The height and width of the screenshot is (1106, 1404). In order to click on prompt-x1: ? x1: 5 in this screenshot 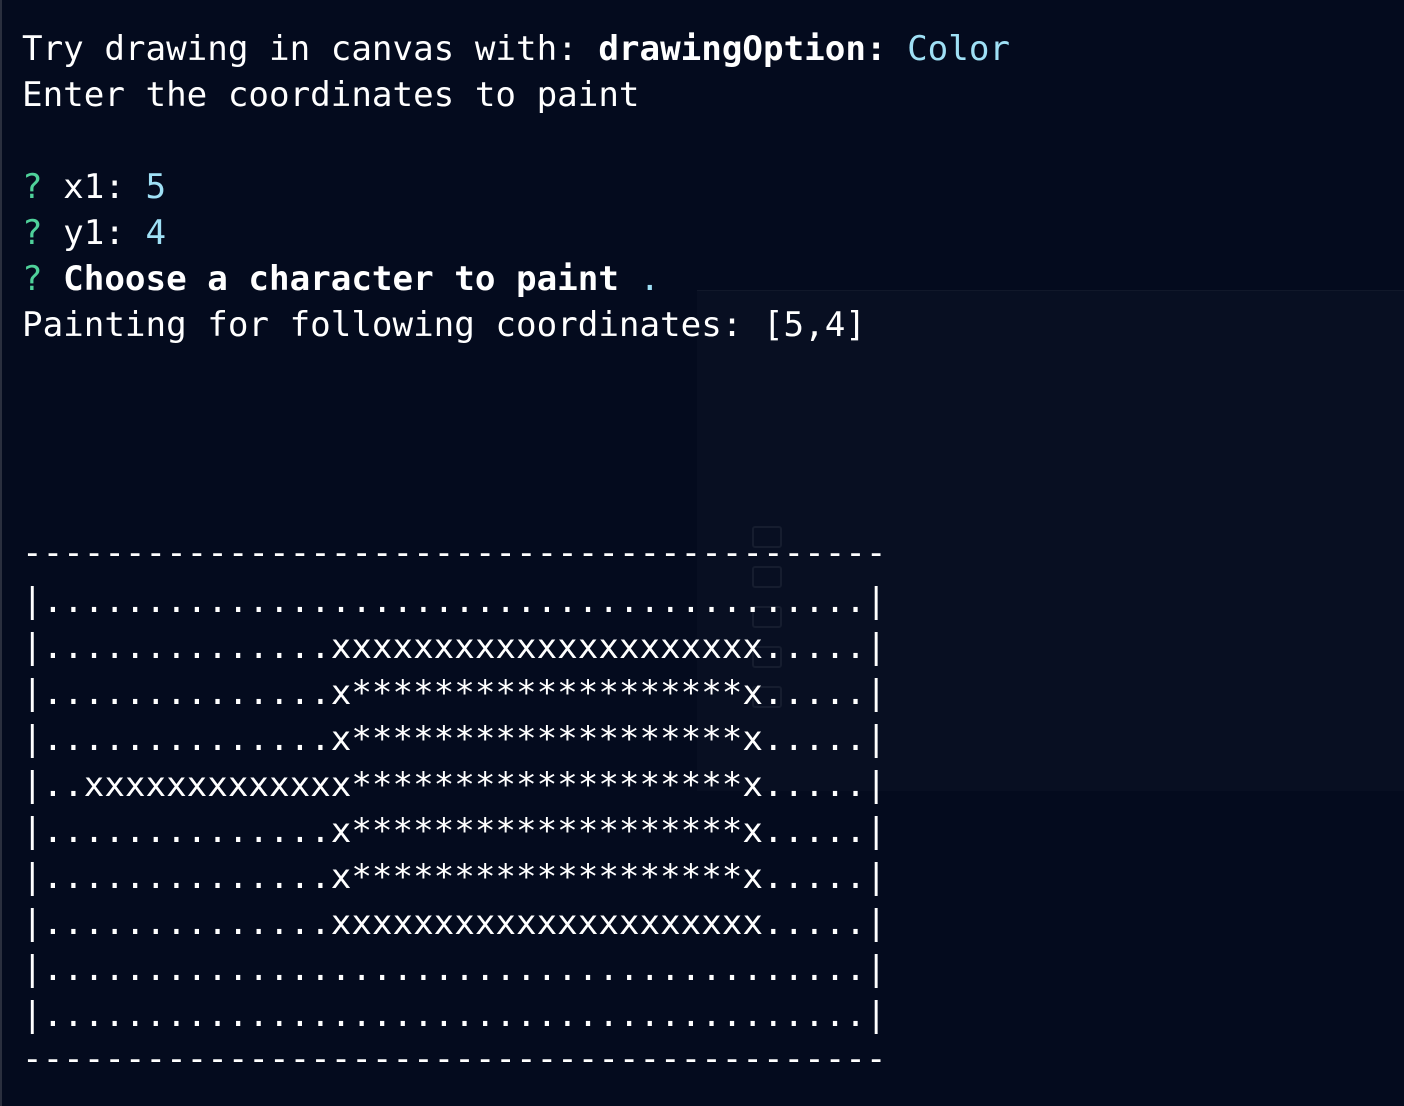, I will do `click(94, 187)`.